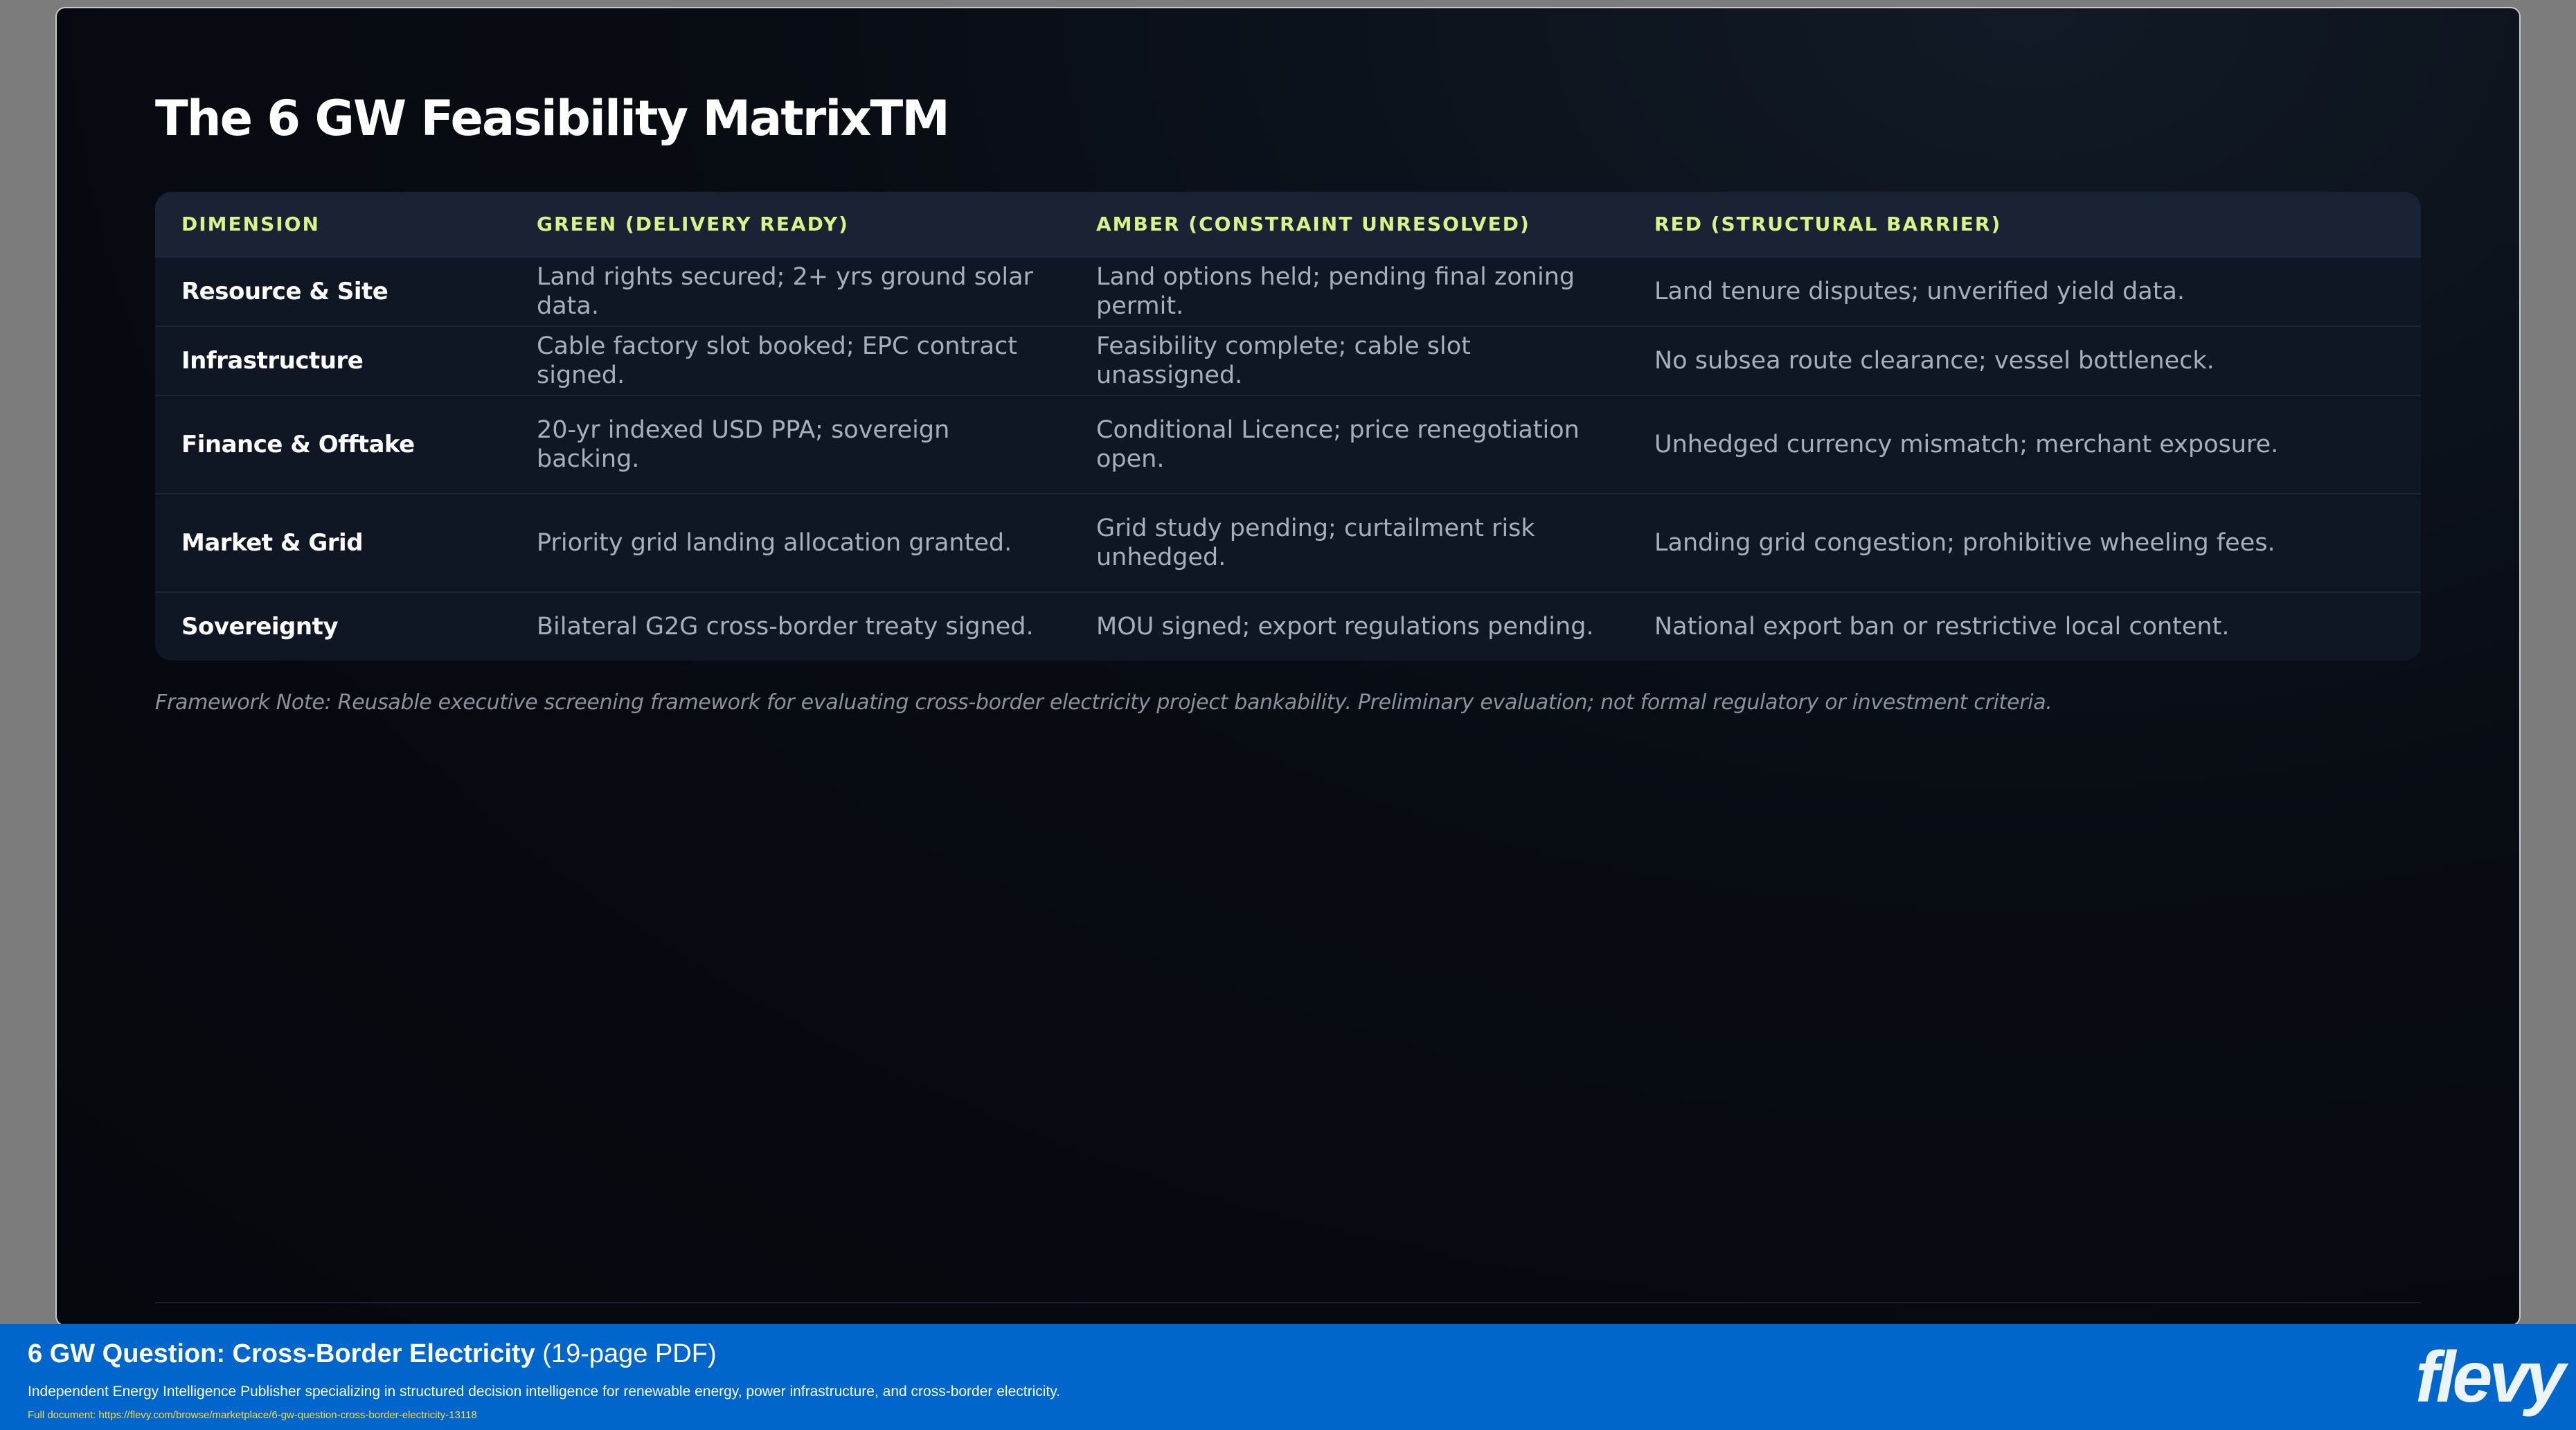 The height and width of the screenshot is (1430, 2576). What do you see at coordinates (332, 224) in the screenshot?
I see `header-dimension: DIMENSION` at bounding box center [332, 224].